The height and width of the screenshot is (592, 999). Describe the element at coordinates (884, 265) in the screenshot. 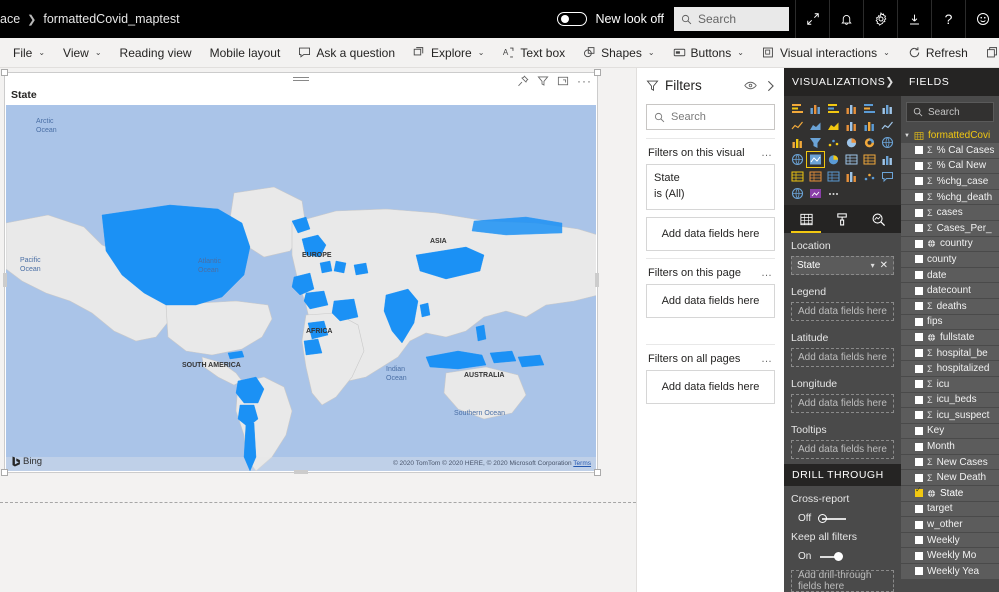

I see `close-icon: ✕` at that location.